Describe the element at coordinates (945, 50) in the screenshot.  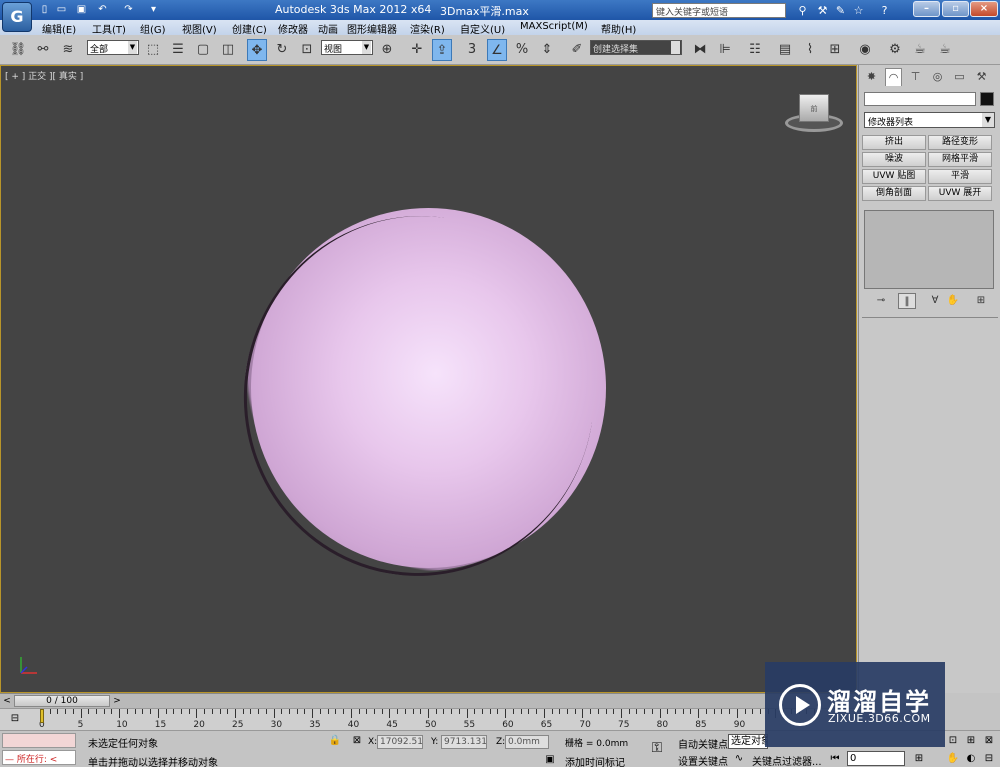
I see `render-production-icon: ☕` at that location.